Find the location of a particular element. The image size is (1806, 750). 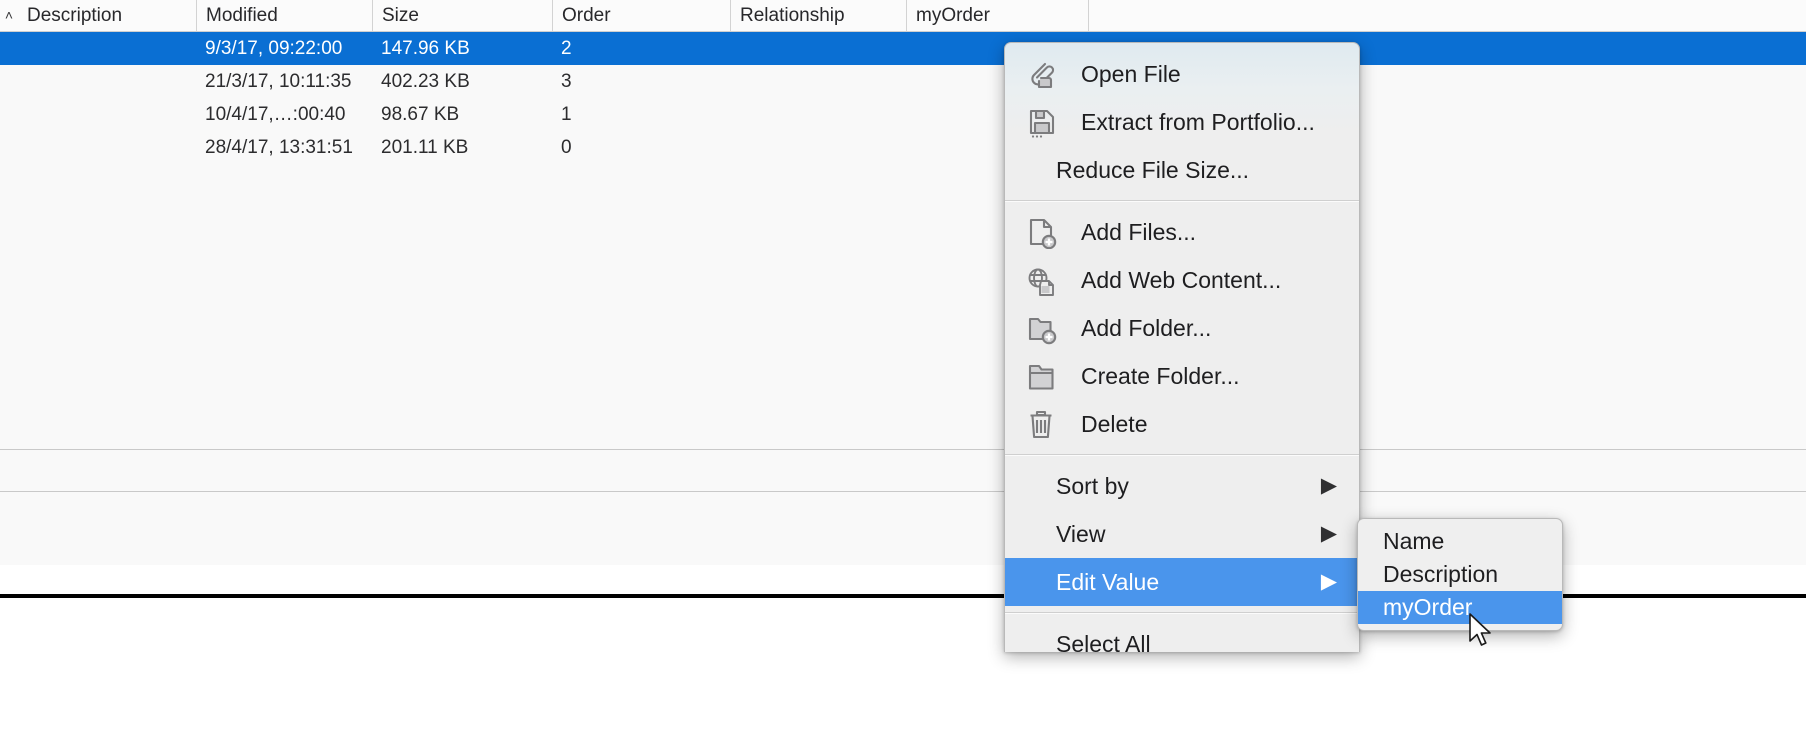

menu-item-label: Sort by is located at coordinates (1092, 486).